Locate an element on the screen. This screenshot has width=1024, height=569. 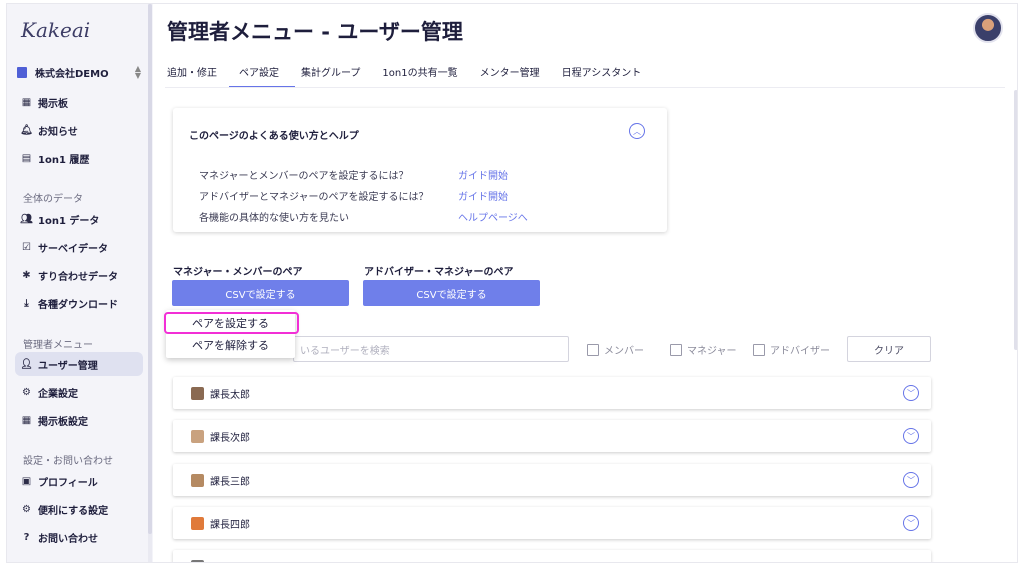
sidebar-item-user-management: 👤︎ ユーザー管理 is located at coordinates (79, 364).